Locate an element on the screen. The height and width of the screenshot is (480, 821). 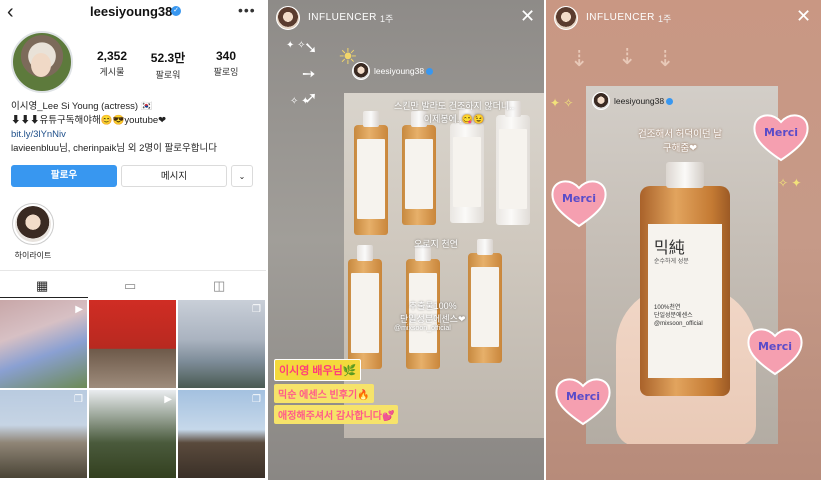
stat-followers: 52.3만 팔로워 is located at coordinates (168, 65).